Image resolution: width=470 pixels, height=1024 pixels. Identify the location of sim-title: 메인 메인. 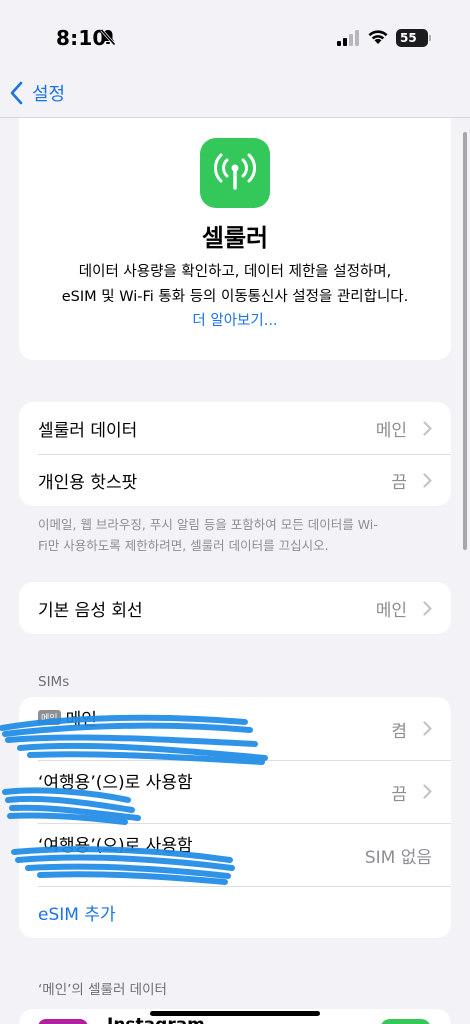
(67, 717).